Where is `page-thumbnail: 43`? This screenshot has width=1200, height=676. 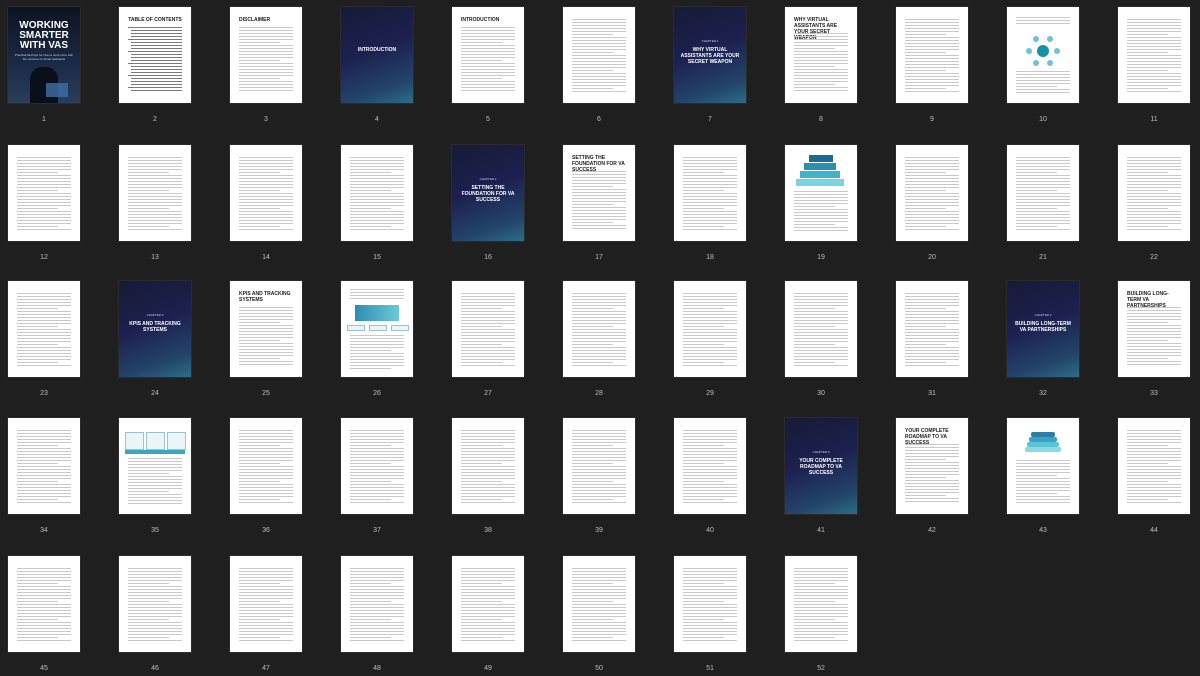 page-thumbnail: 43 is located at coordinates (1043, 476).